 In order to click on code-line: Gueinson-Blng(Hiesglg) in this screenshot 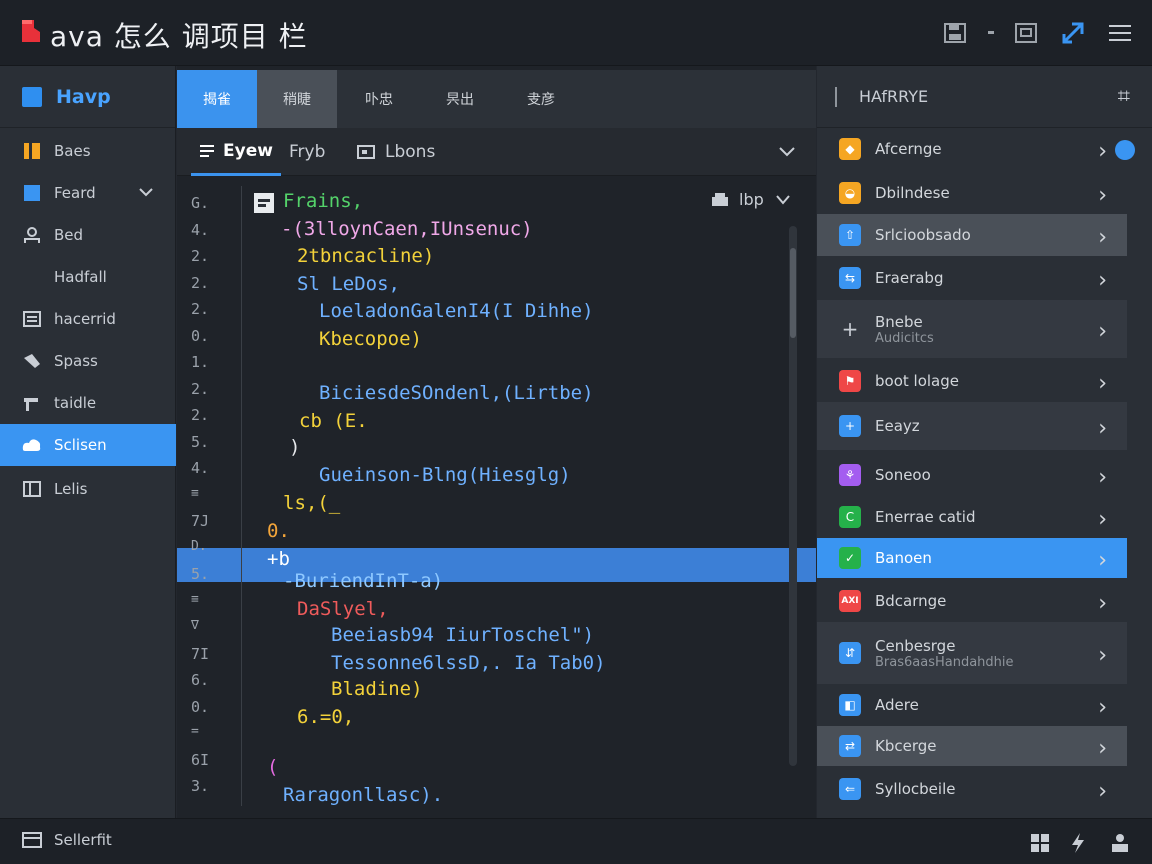, I will do `click(445, 475)`.